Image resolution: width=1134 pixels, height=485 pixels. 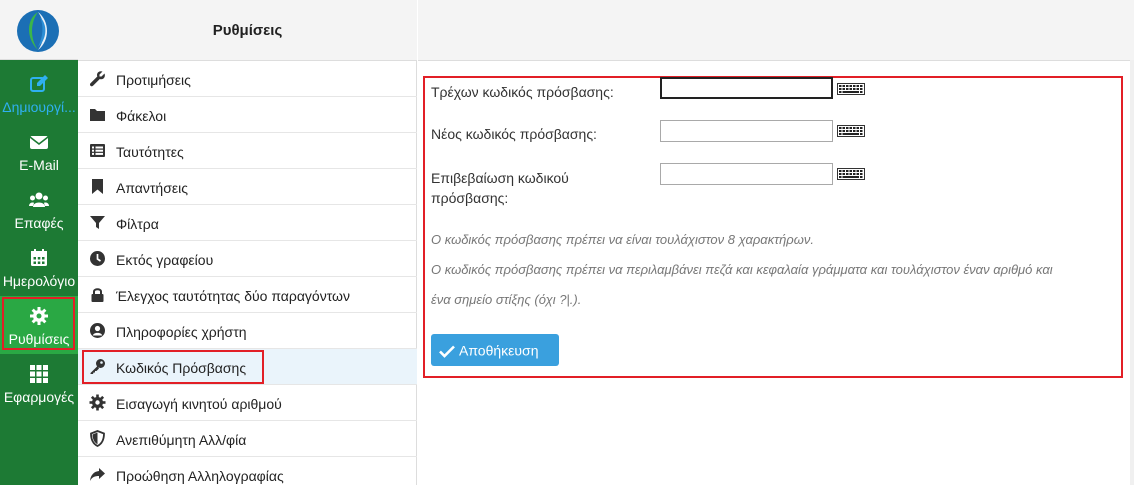 I want to click on rail-item-calendar: Ημερολόγιο, so click(x=39, y=267).